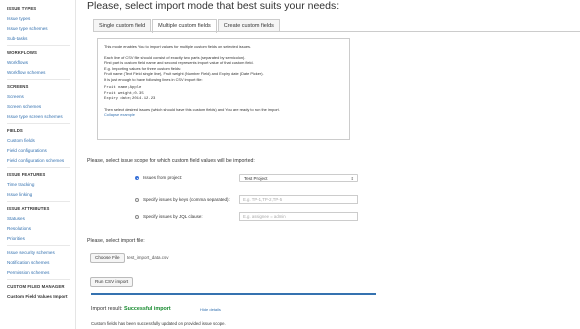 Image resolution: width=580 pixels, height=329 pixels. Describe the element at coordinates (163, 177) in the screenshot. I see `scope-project-label: Issues from project:` at that location.